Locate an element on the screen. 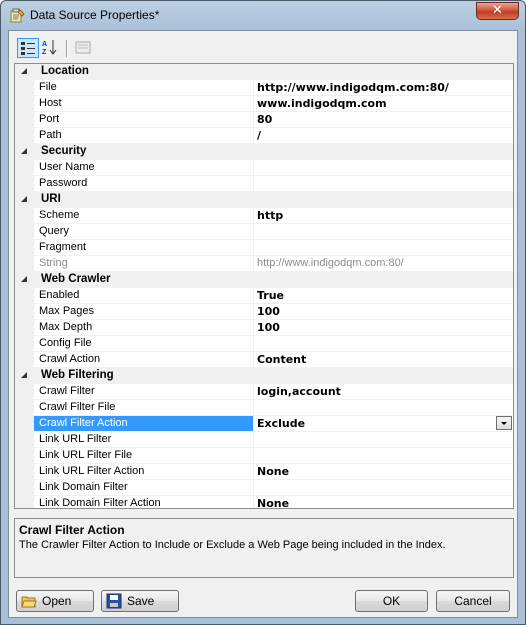 This screenshot has width=526, height=625. property-name-cell: Link URL Filter File is located at coordinates (144, 456).